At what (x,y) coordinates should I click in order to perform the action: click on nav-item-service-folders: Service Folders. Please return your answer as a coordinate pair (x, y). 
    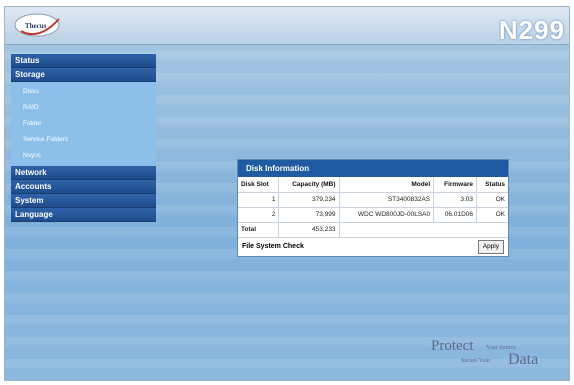
    Looking at the image, I should click on (83, 140).